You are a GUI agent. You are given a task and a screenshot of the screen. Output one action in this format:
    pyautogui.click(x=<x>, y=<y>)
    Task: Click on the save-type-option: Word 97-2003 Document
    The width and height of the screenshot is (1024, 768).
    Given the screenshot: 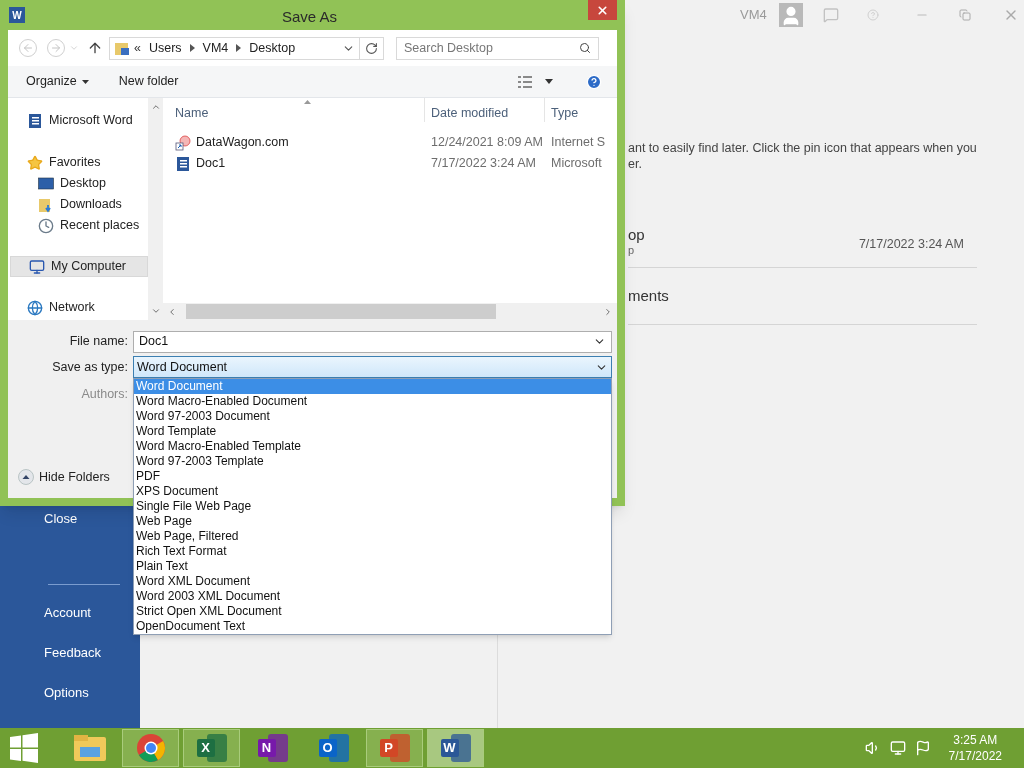 What is the action you would take?
    pyautogui.click(x=372, y=416)
    